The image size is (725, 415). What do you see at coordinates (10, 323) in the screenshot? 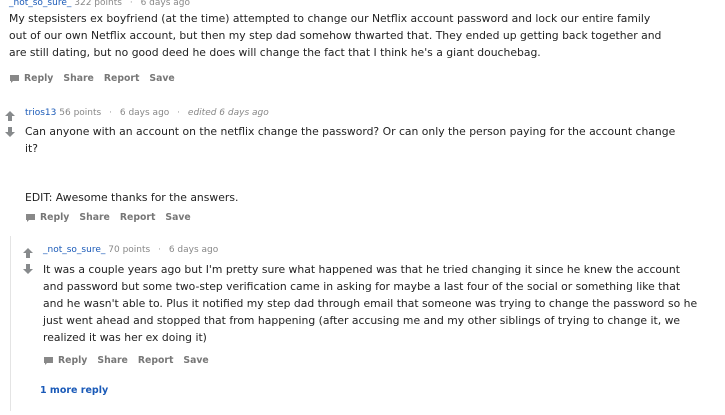
I see `thread-line` at bounding box center [10, 323].